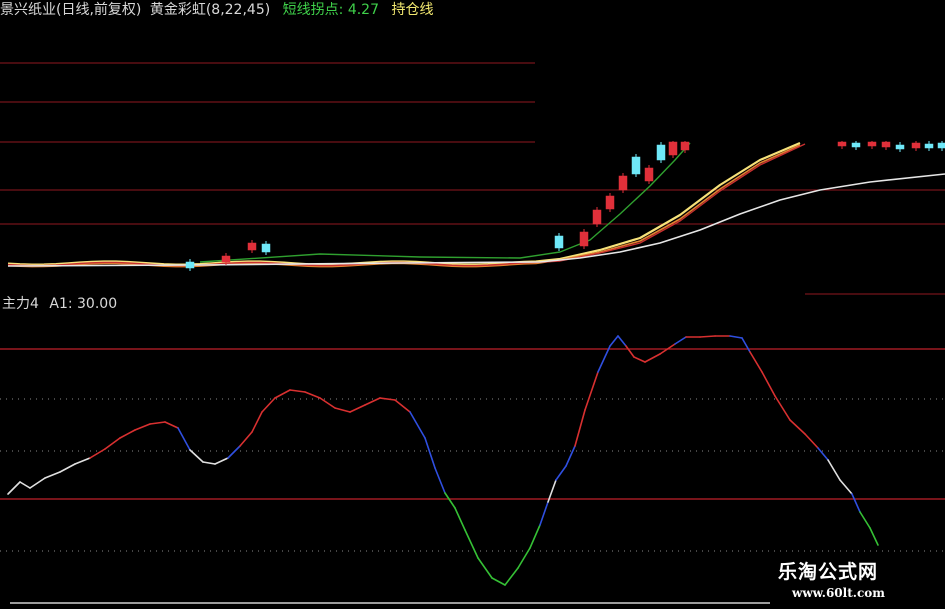 Image resolution: width=945 pixels, height=609 pixels. Describe the element at coordinates (838, 593) in the screenshot. I see `watermark-url: www.60lt.com` at that location.